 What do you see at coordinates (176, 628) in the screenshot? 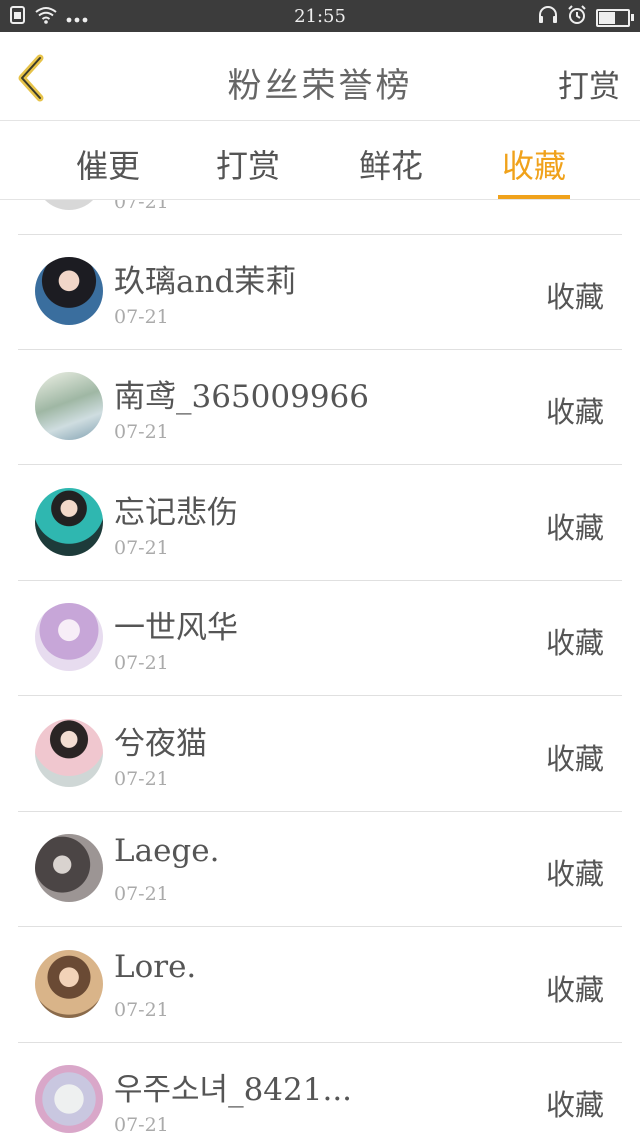
I see `list-item-name: 一世风华` at bounding box center [176, 628].